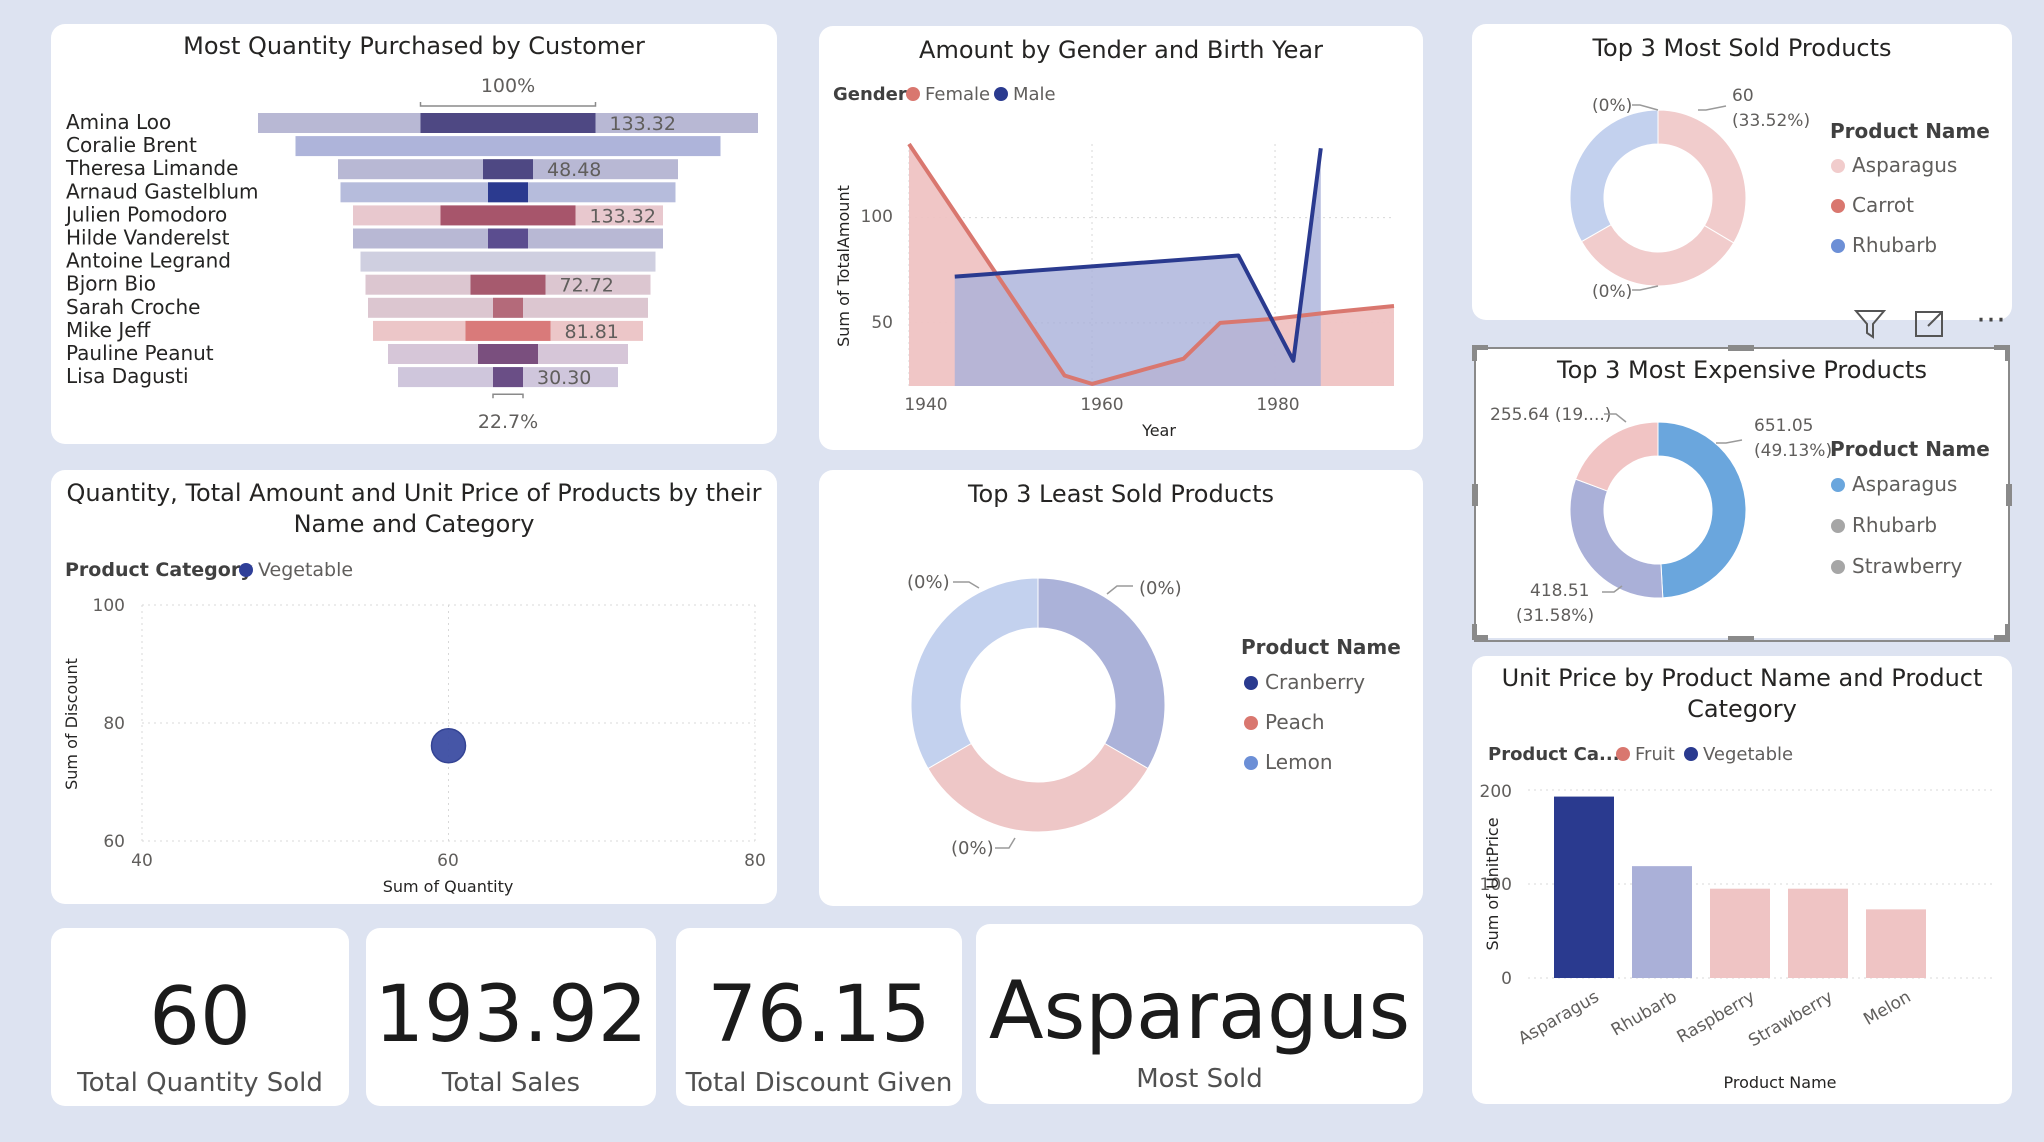  Describe the element at coordinates (1930, 324) in the screenshot. I see `focus-mode-icon` at that location.